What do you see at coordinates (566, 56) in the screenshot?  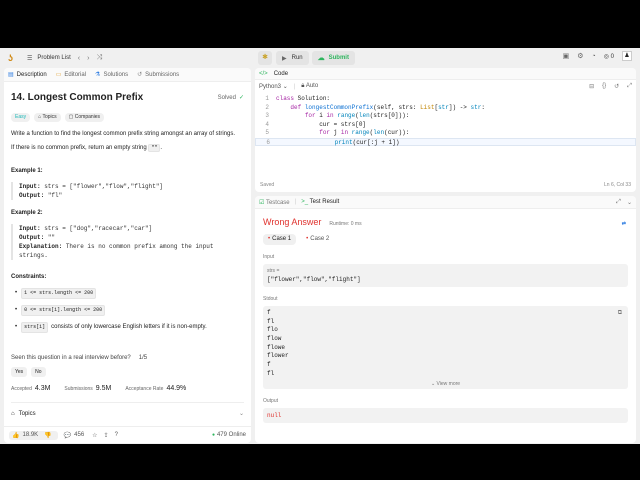 I see `layout-icon: ▣` at bounding box center [566, 56].